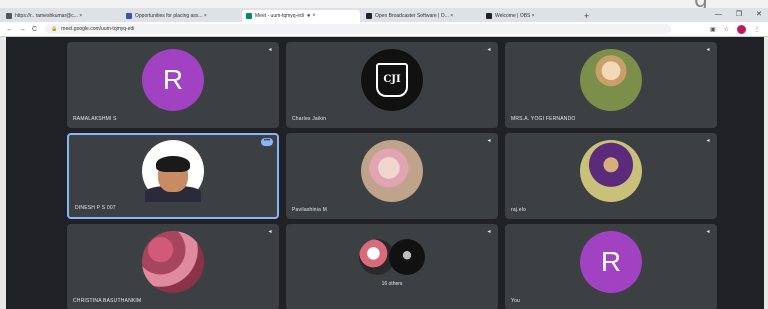  I want to click on browser-tab: Open Broadcaster Software | O... ×, so click(421, 16).